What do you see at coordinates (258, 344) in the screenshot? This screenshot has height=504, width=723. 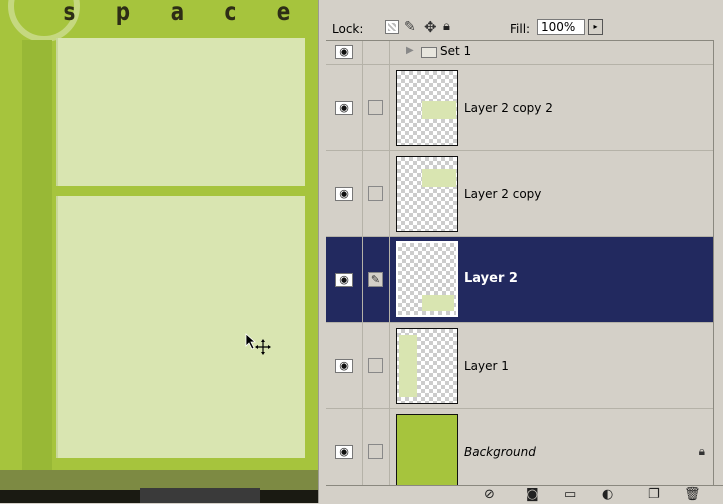 I see `move-cursor-icon` at bounding box center [258, 344].